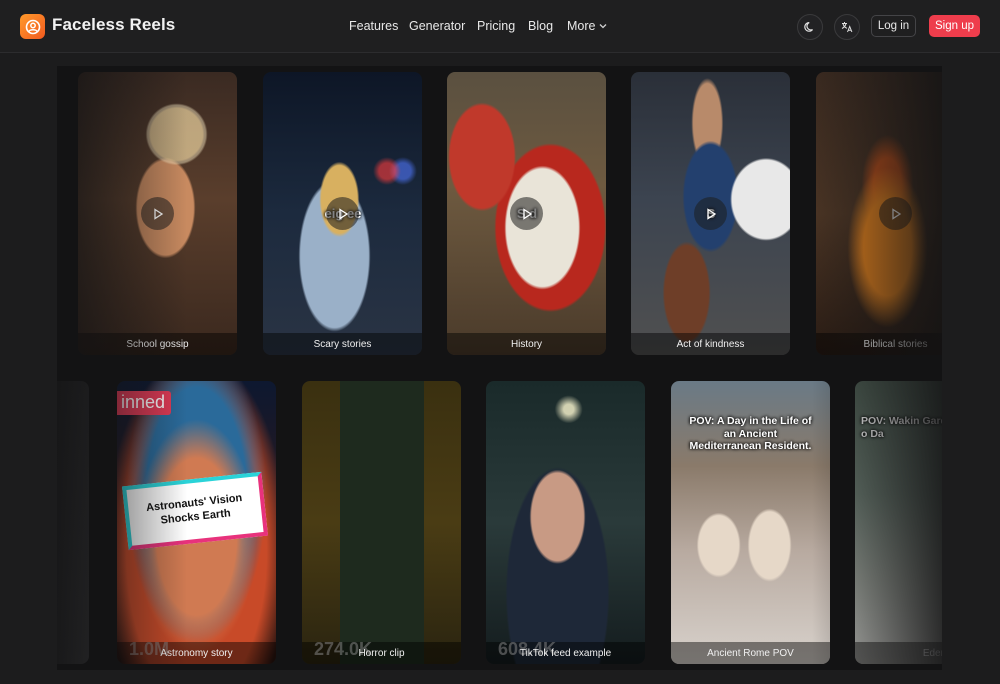  I want to click on moon-icon, so click(808, 26).